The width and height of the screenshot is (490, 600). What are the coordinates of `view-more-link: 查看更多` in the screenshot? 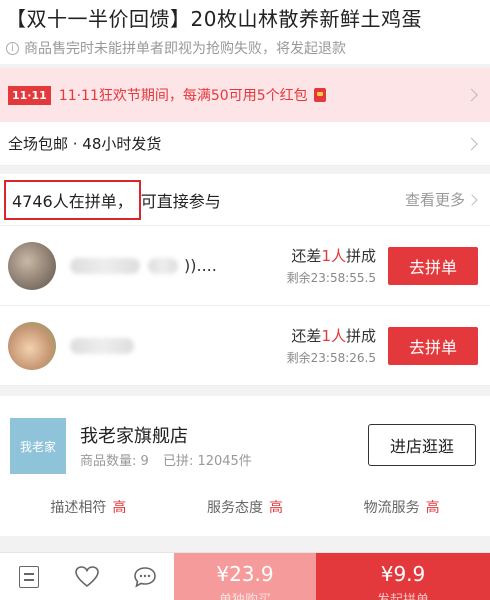 It's located at (441, 199).